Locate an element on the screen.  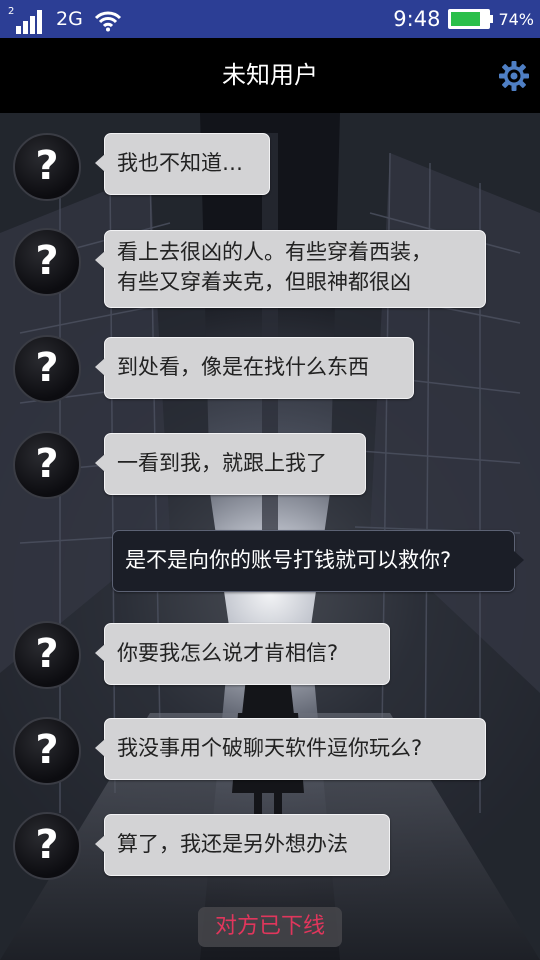
app-header: 未知用户 is located at coordinates (270, 75).